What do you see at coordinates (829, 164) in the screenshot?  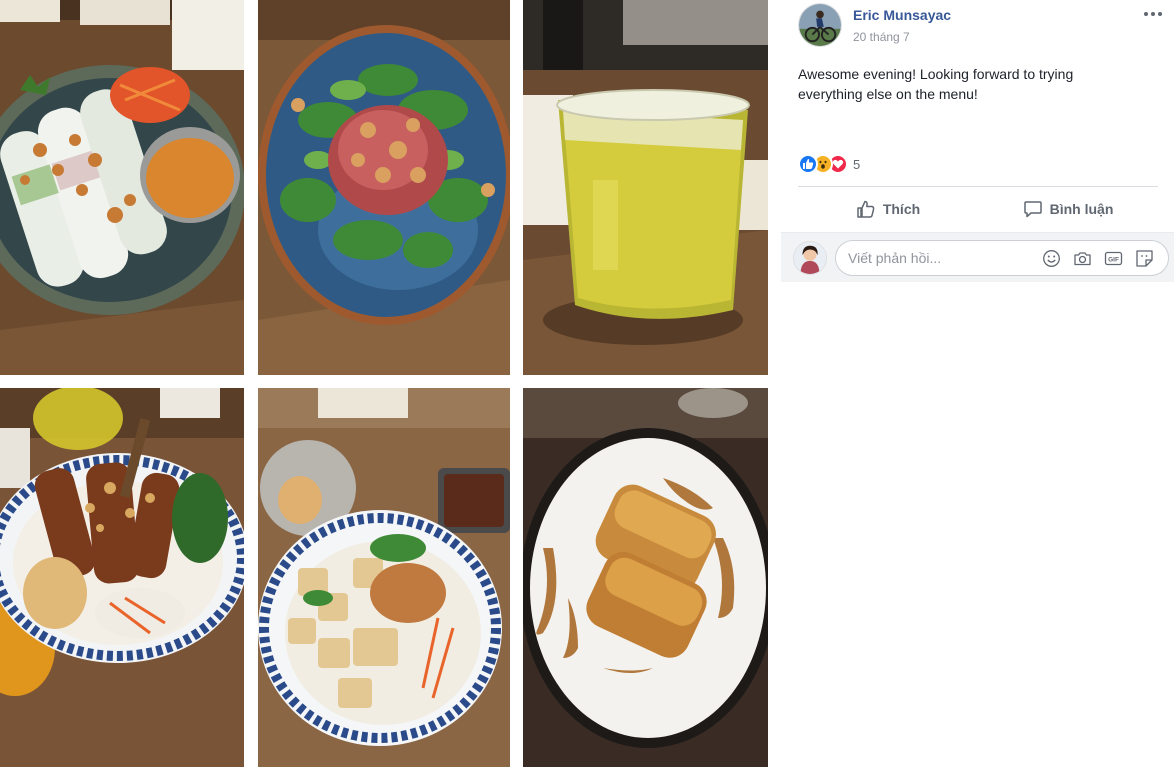 I see `reactions-summary: 5` at bounding box center [829, 164].